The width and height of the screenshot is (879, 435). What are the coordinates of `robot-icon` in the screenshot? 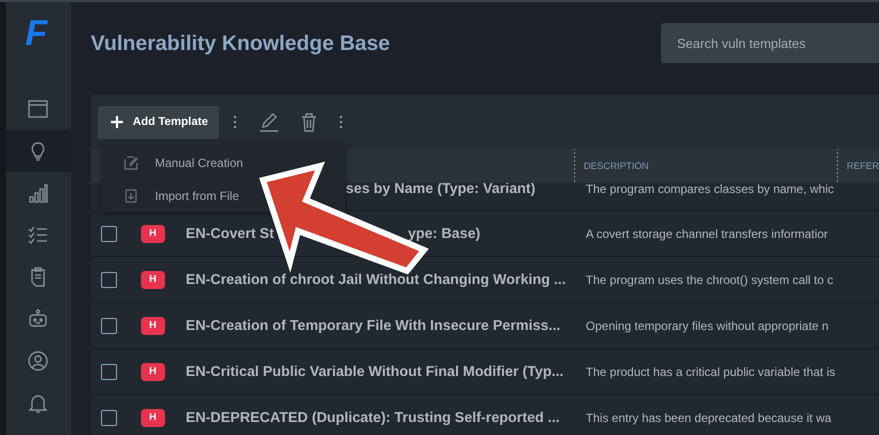 It's located at (38, 318).